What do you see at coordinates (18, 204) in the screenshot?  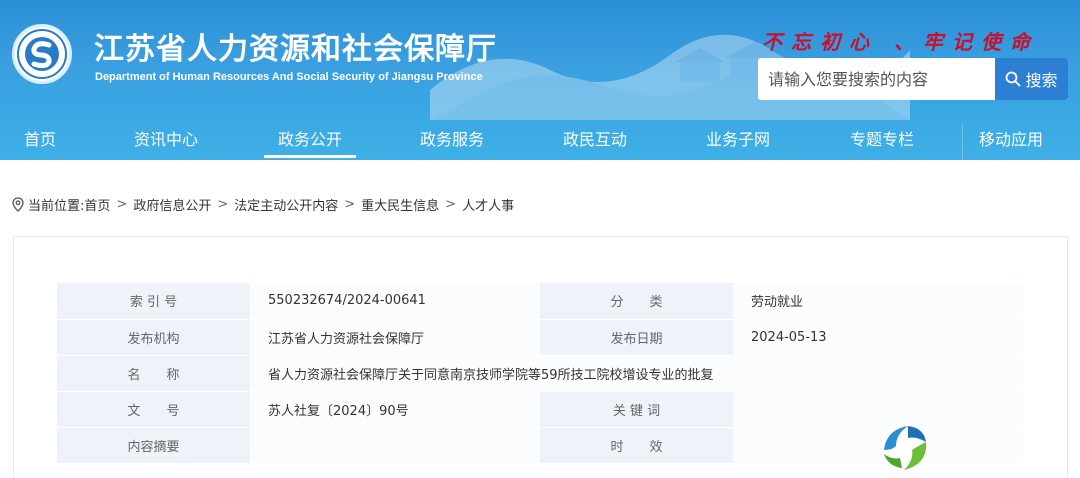 I see `location-pin-icon` at bounding box center [18, 204].